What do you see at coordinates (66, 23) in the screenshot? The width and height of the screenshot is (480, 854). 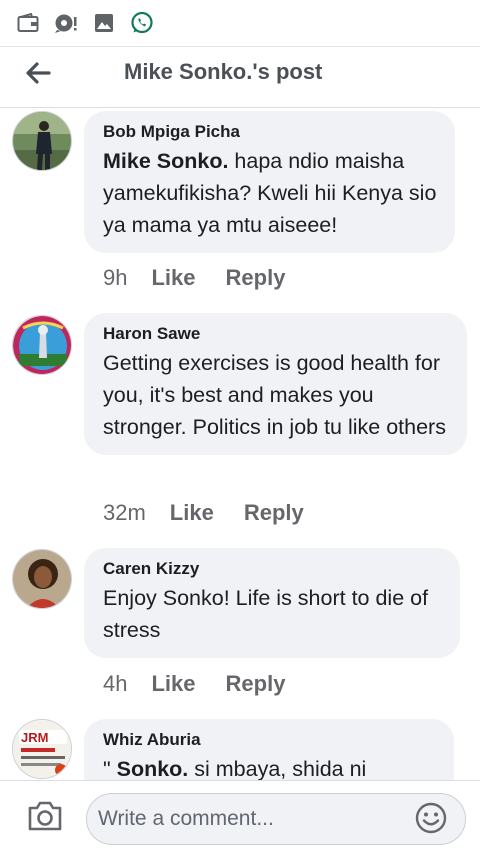 I see `chat-alert-icon` at bounding box center [66, 23].